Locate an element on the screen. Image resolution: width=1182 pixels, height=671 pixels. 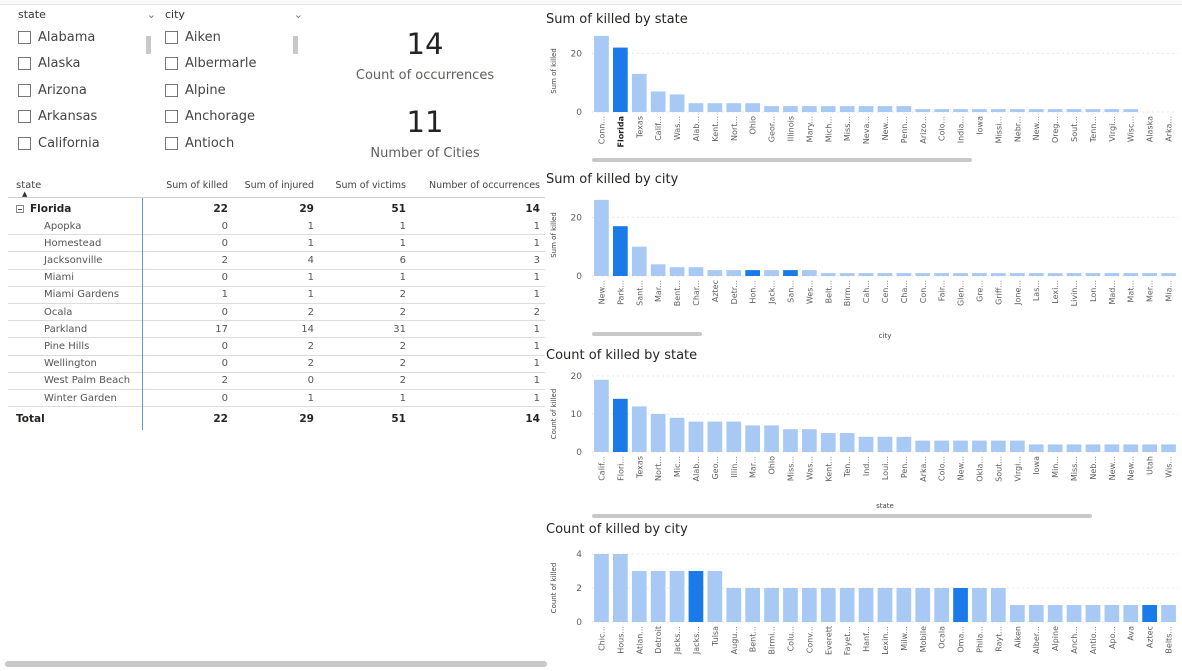
table-row: Jacksonville 2 4 6 3 is located at coordinates (276, 261).